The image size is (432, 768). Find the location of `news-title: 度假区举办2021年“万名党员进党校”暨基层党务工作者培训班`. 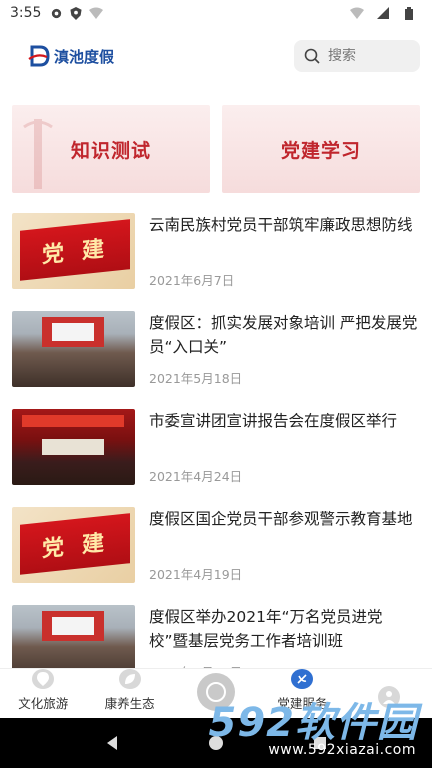

news-title: 度假区举办2021年“万名党员进党校”暨基层党务工作者培训班 is located at coordinates (266, 629).